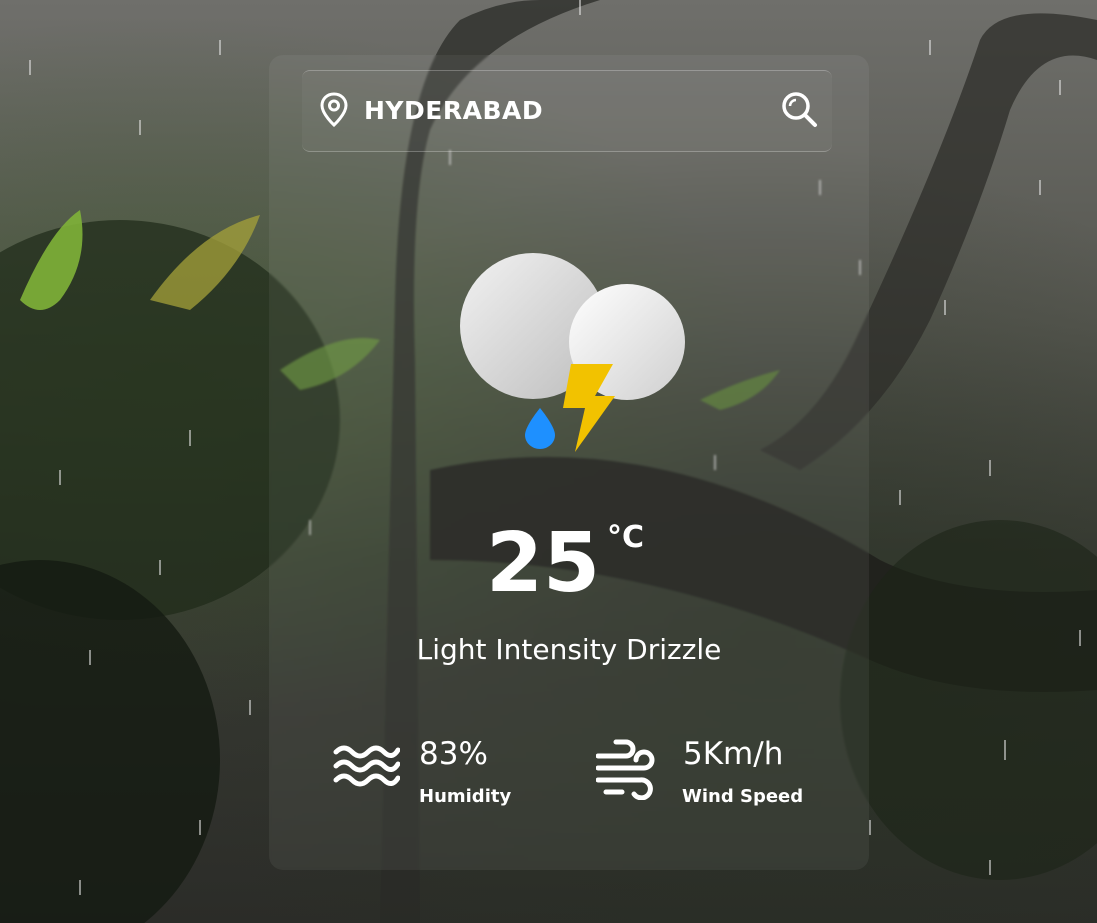 Image resolution: width=1097 pixels, height=923 pixels. I want to click on weather-description: Light Intensity Drizzle, so click(569, 649).